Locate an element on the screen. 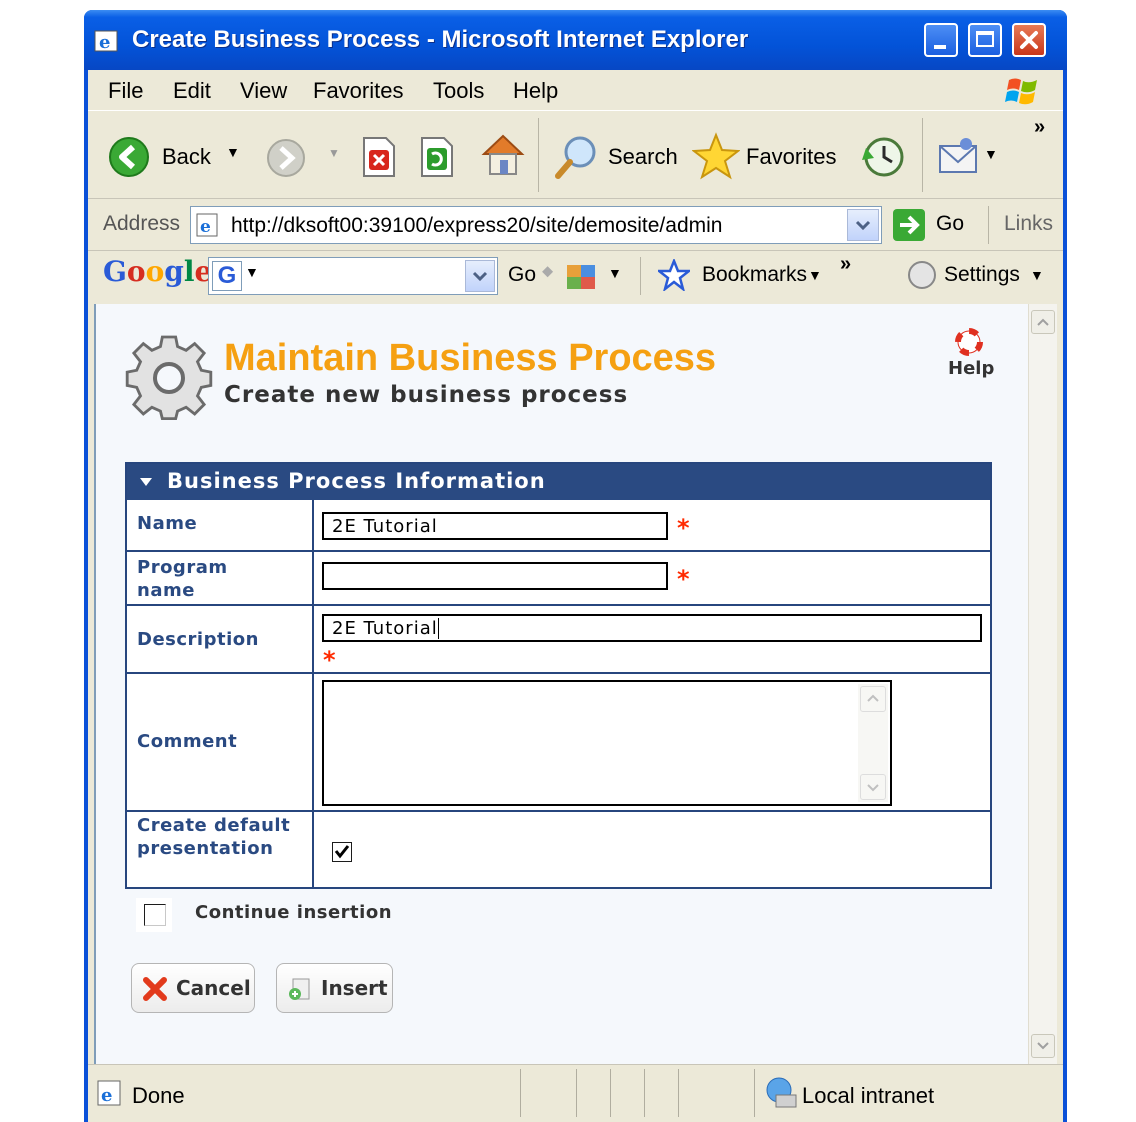 This screenshot has height=1122, width=1136. puzzle-icon is located at coordinates (581, 276).